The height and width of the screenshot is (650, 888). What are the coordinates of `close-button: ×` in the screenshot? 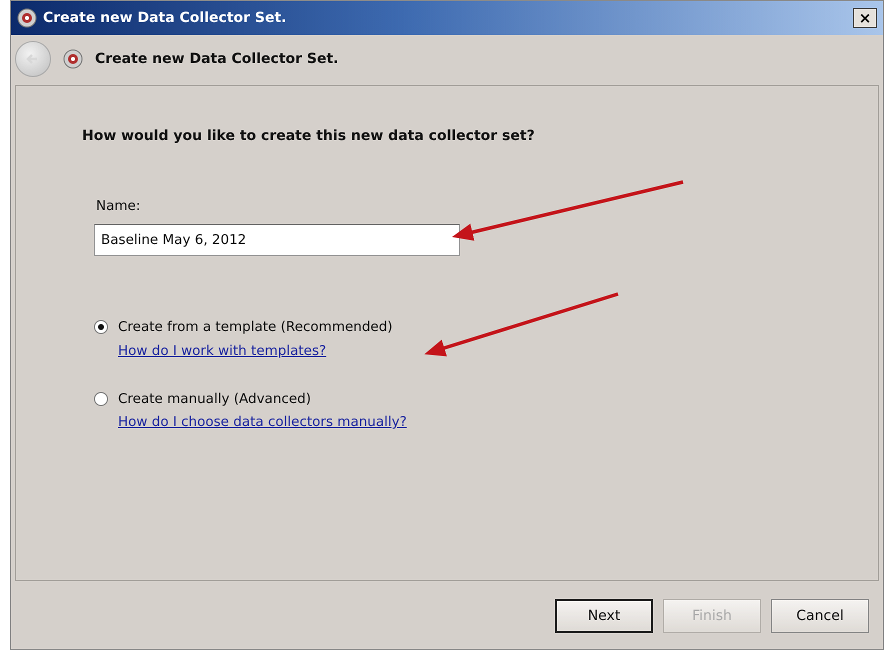 It's located at (865, 18).